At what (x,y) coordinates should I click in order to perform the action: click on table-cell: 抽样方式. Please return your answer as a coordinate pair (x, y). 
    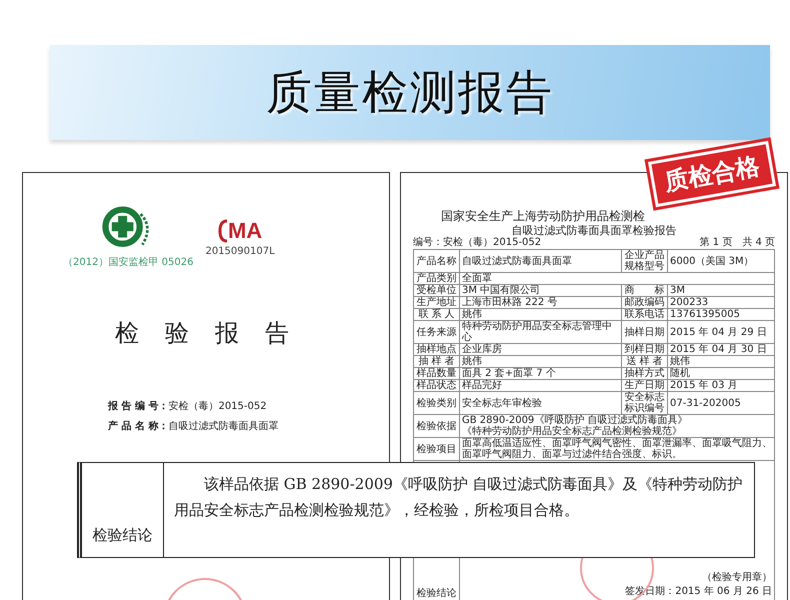
    Looking at the image, I should click on (645, 374).